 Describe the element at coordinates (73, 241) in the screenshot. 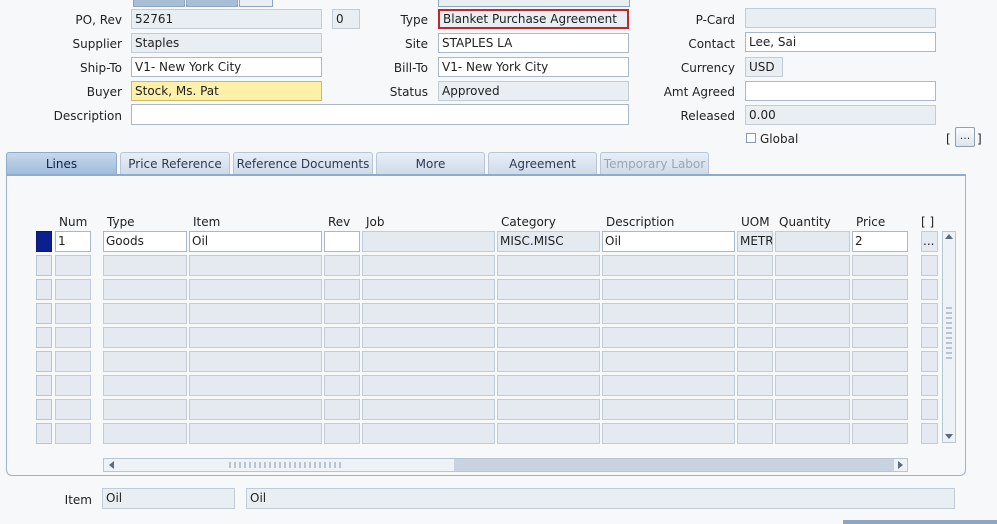

I see `line-num-cell: 1` at that location.